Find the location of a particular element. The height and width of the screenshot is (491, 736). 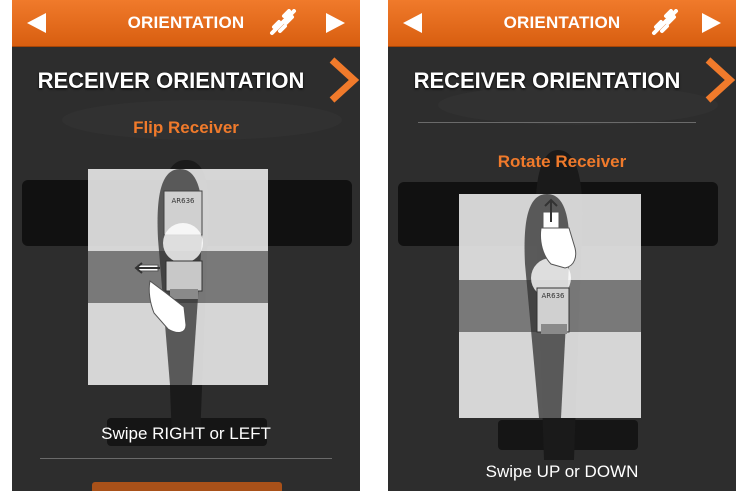

next-section-label-partial is located at coordinates (187, 486).